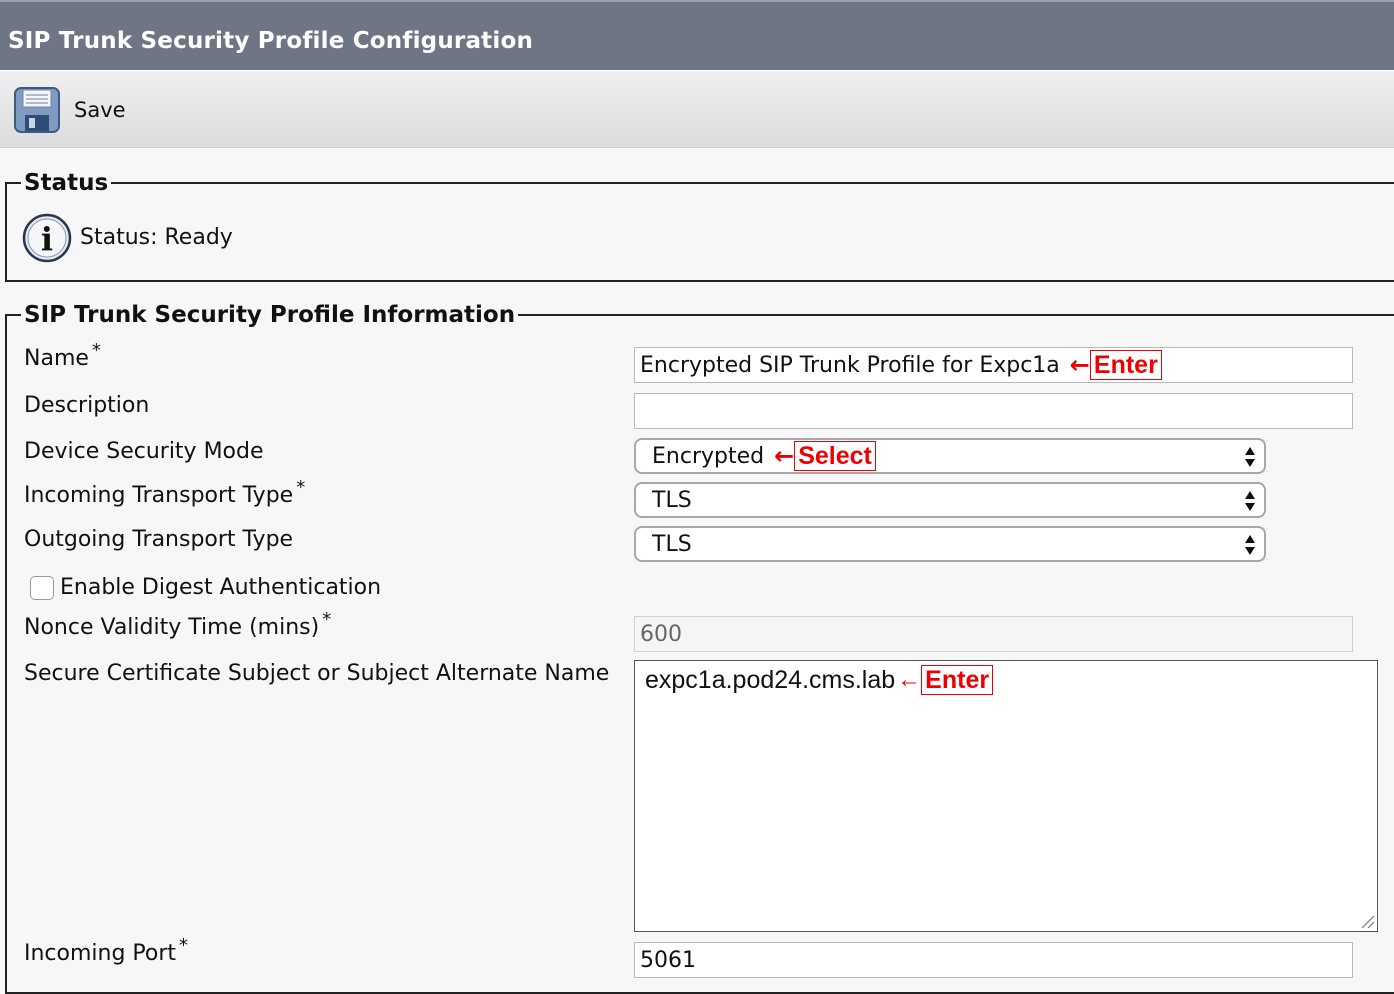 The width and height of the screenshot is (1394, 994). What do you see at coordinates (957, 680) in the screenshot?
I see `annotation-enter-cert: Enter` at bounding box center [957, 680].